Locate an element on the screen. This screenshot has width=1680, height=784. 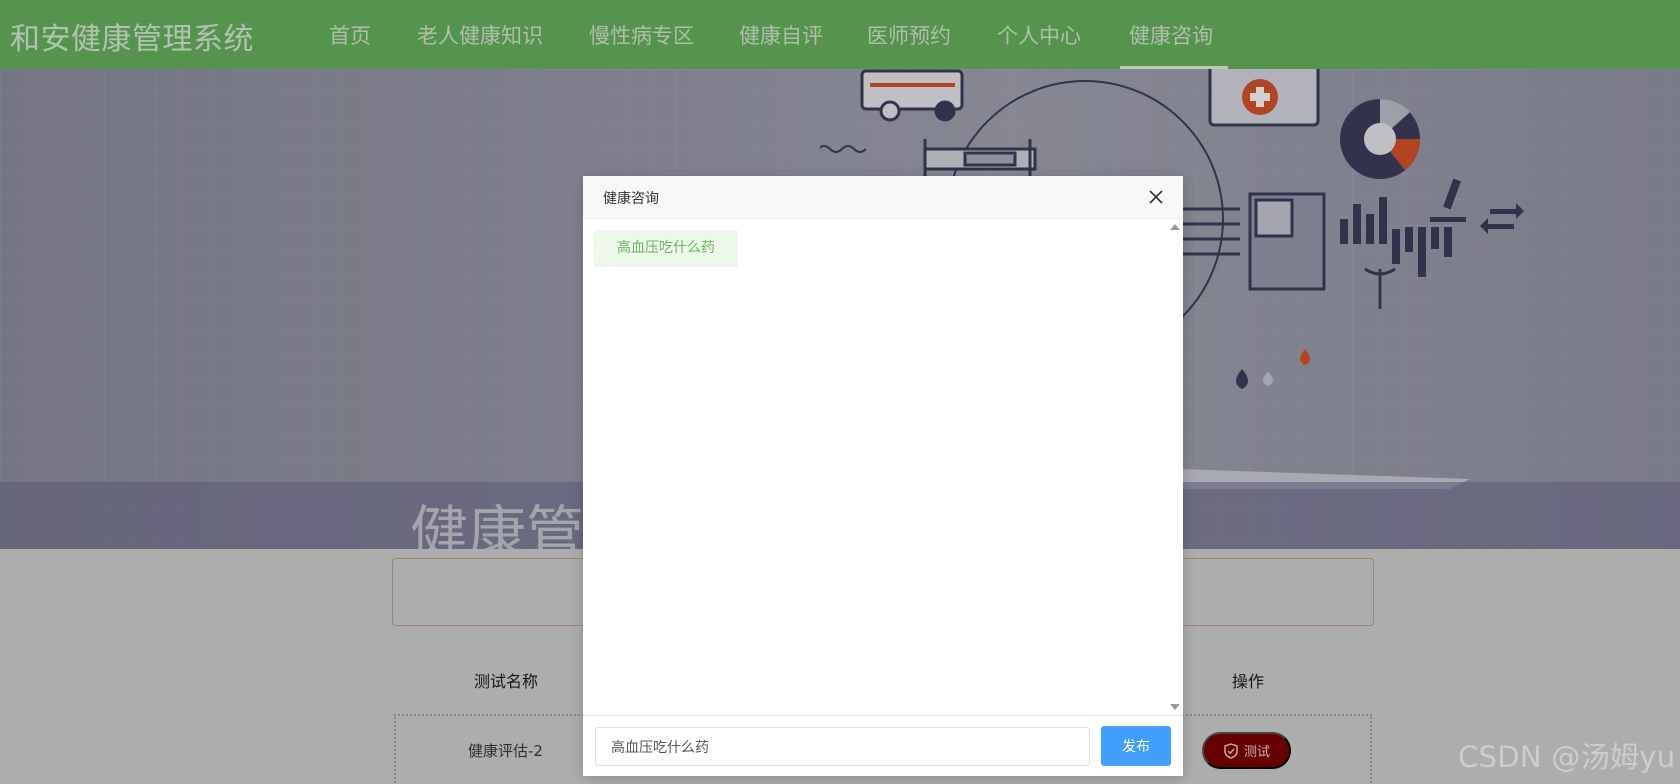
scroll-up-arrow-icon is located at coordinates (1175, 227).